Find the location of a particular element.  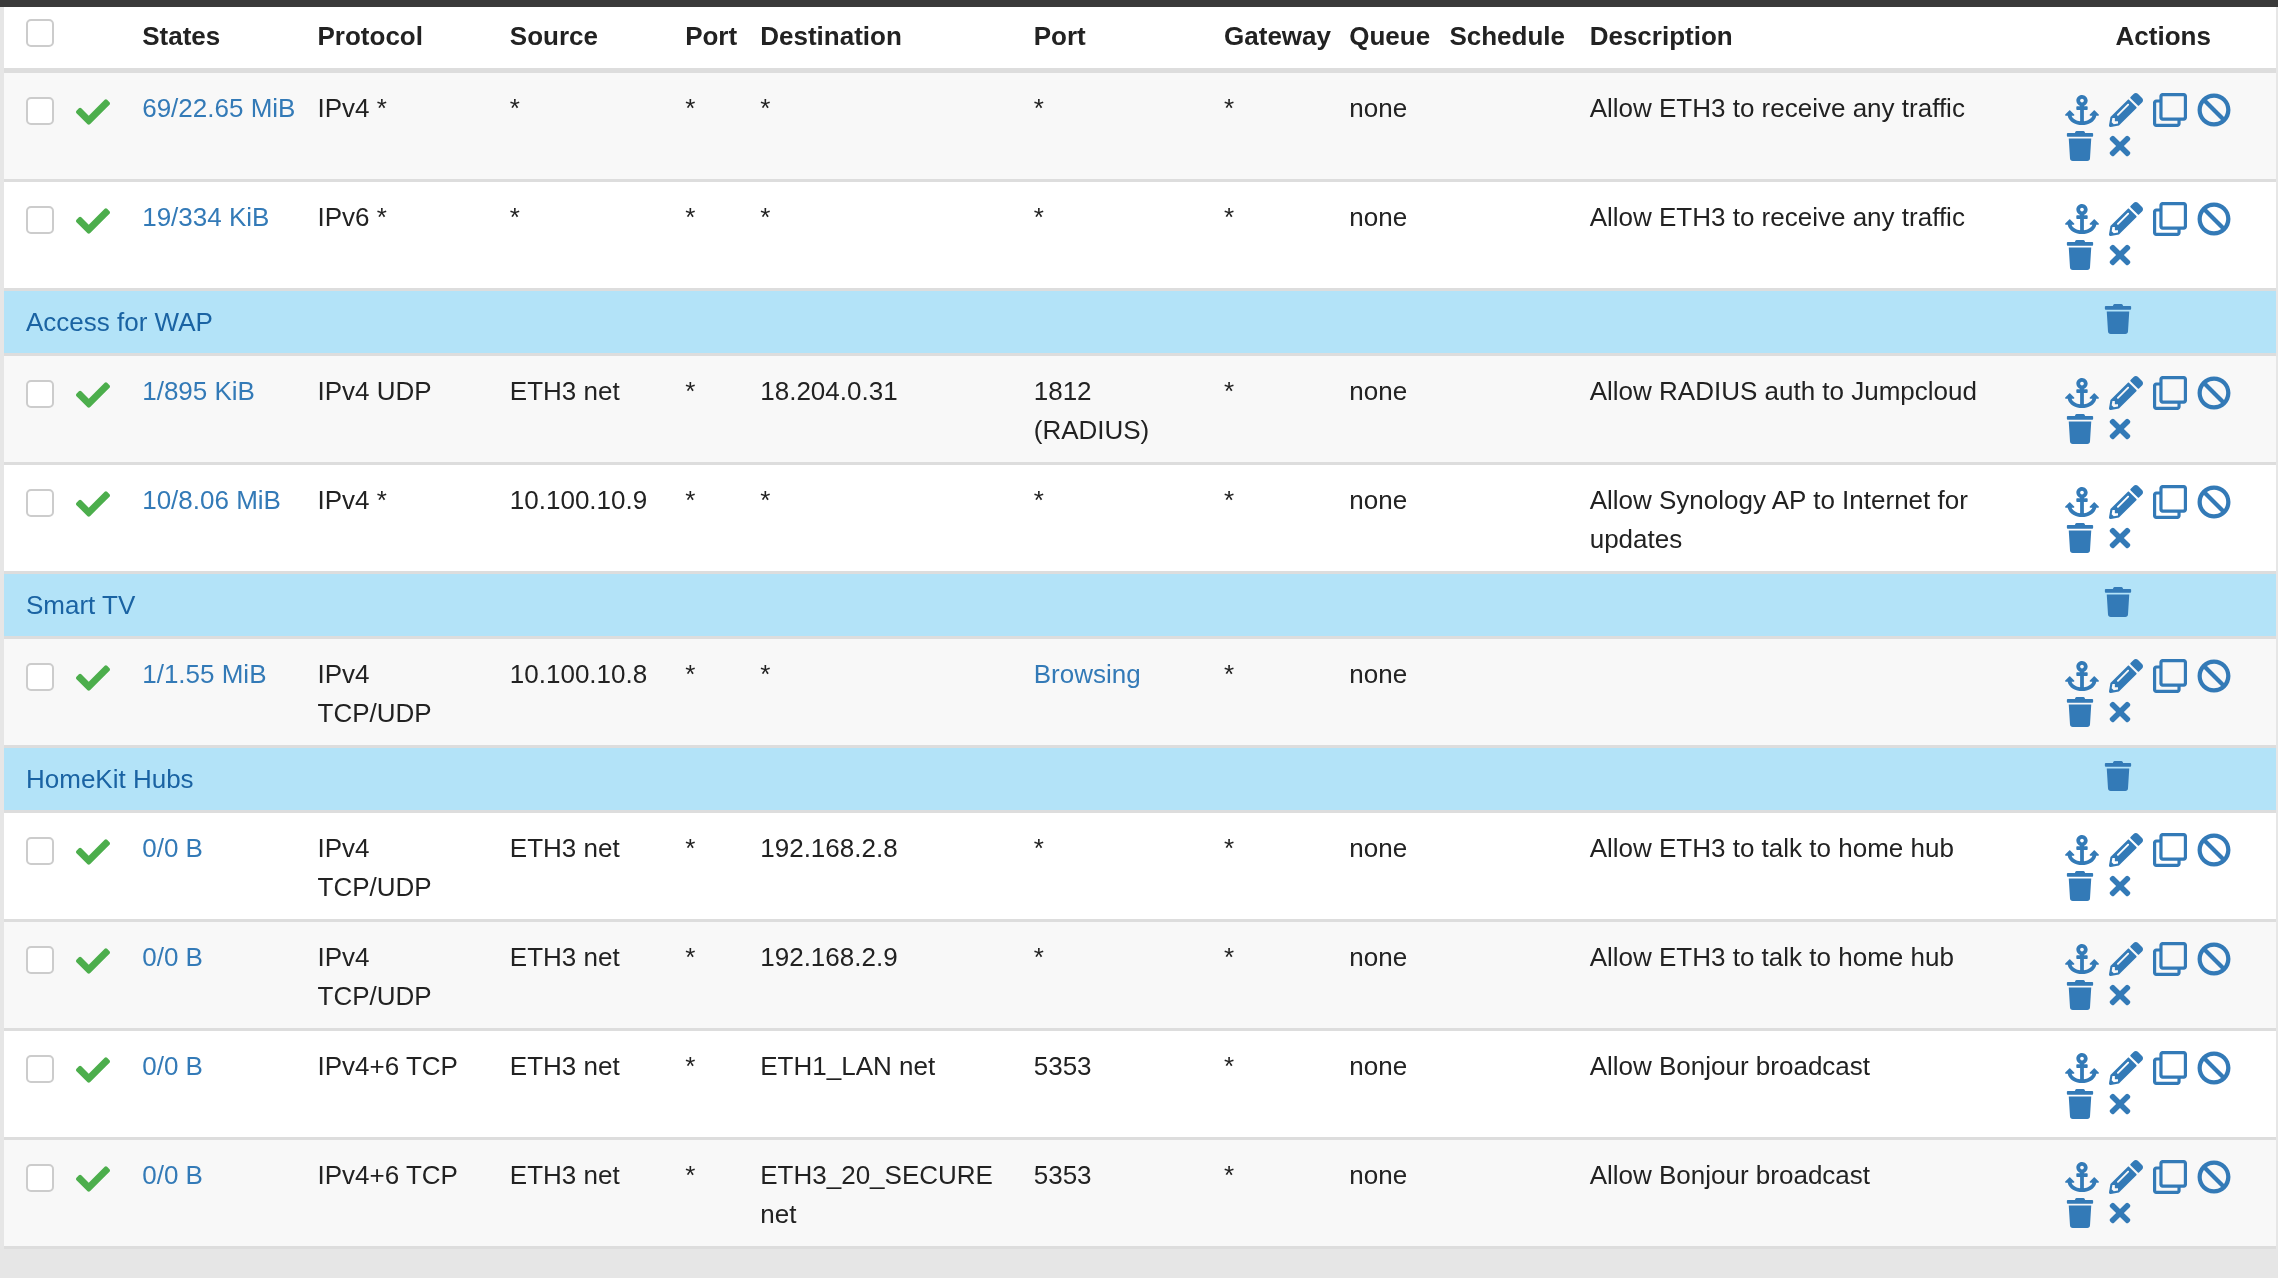

table-cell: 192.168.2.9 is located at coordinates (829, 957).